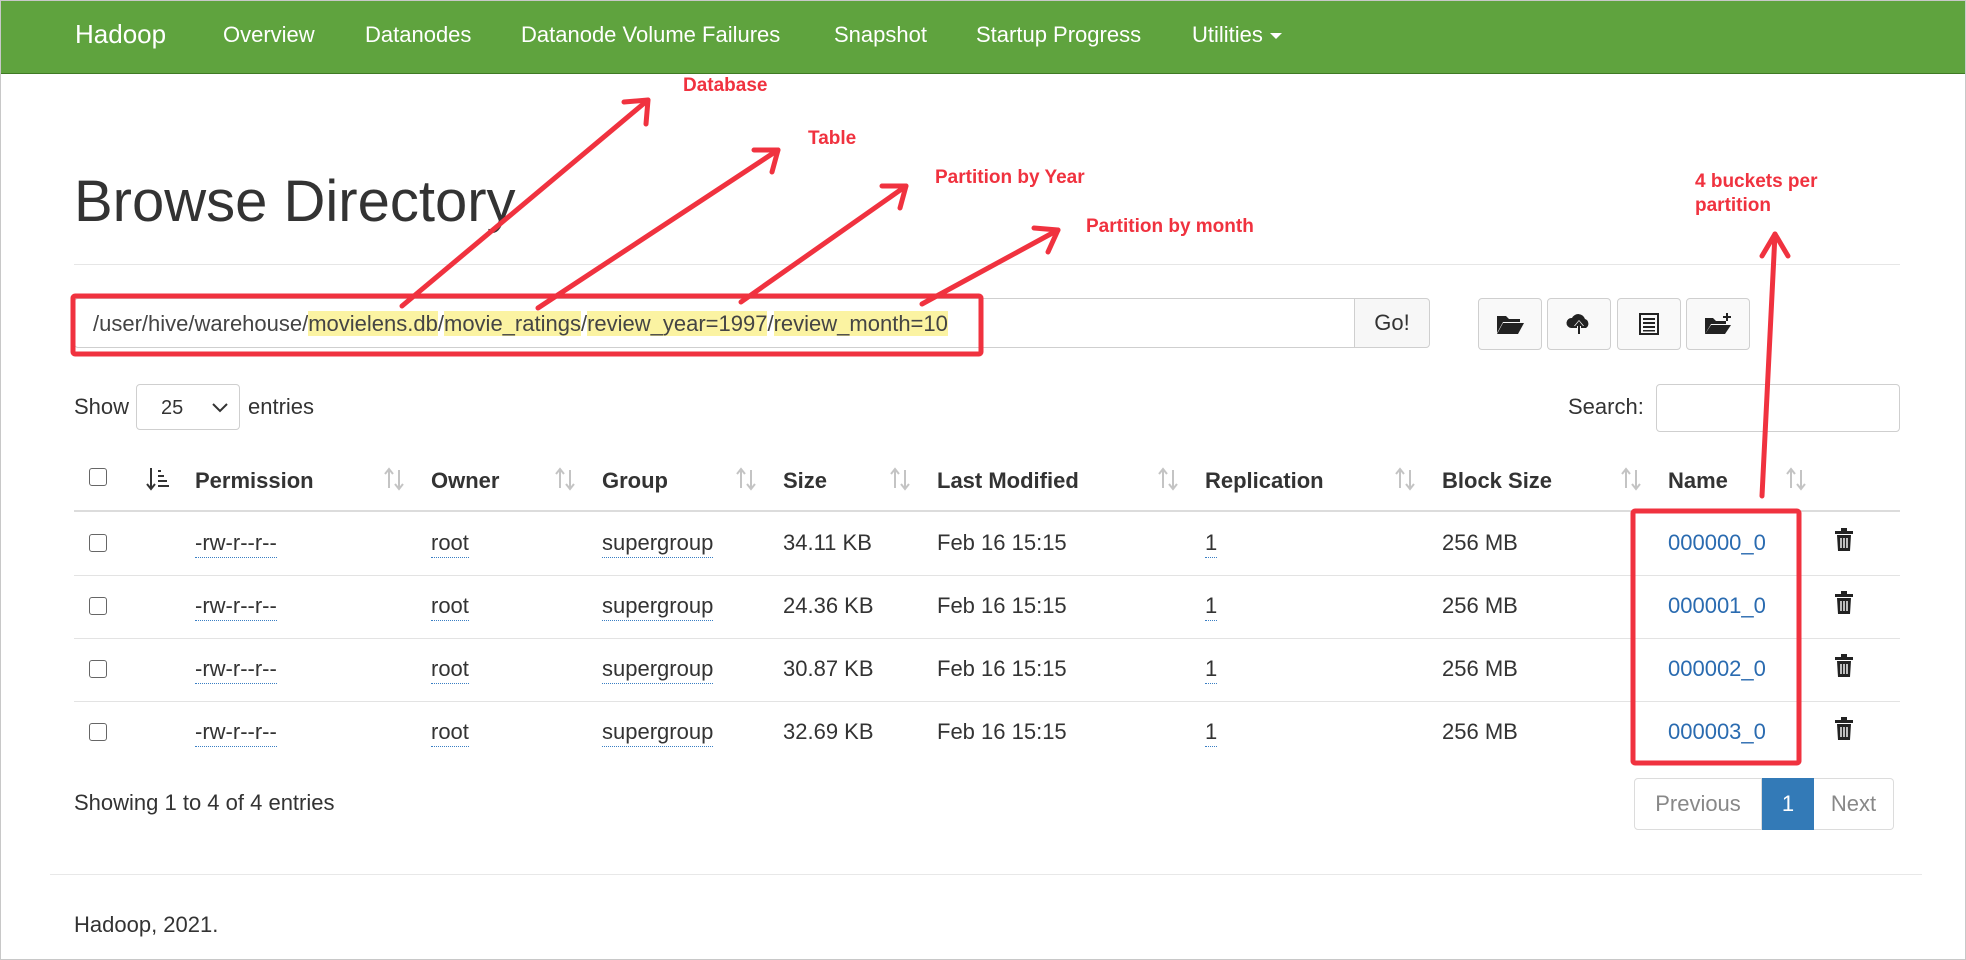 Image resolution: width=1966 pixels, height=960 pixels. I want to click on cell-size: 32.69 KB, so click(828, 731).